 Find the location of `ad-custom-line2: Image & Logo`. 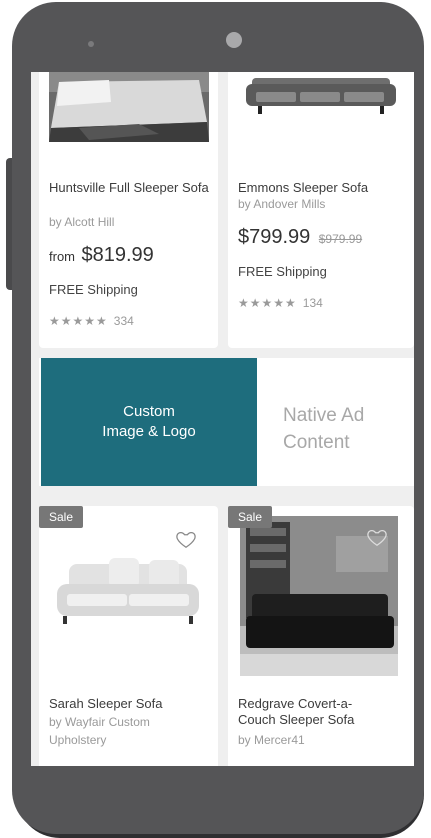

ad-custom-line2: Image & Logo is located at coordinates (149, 431).